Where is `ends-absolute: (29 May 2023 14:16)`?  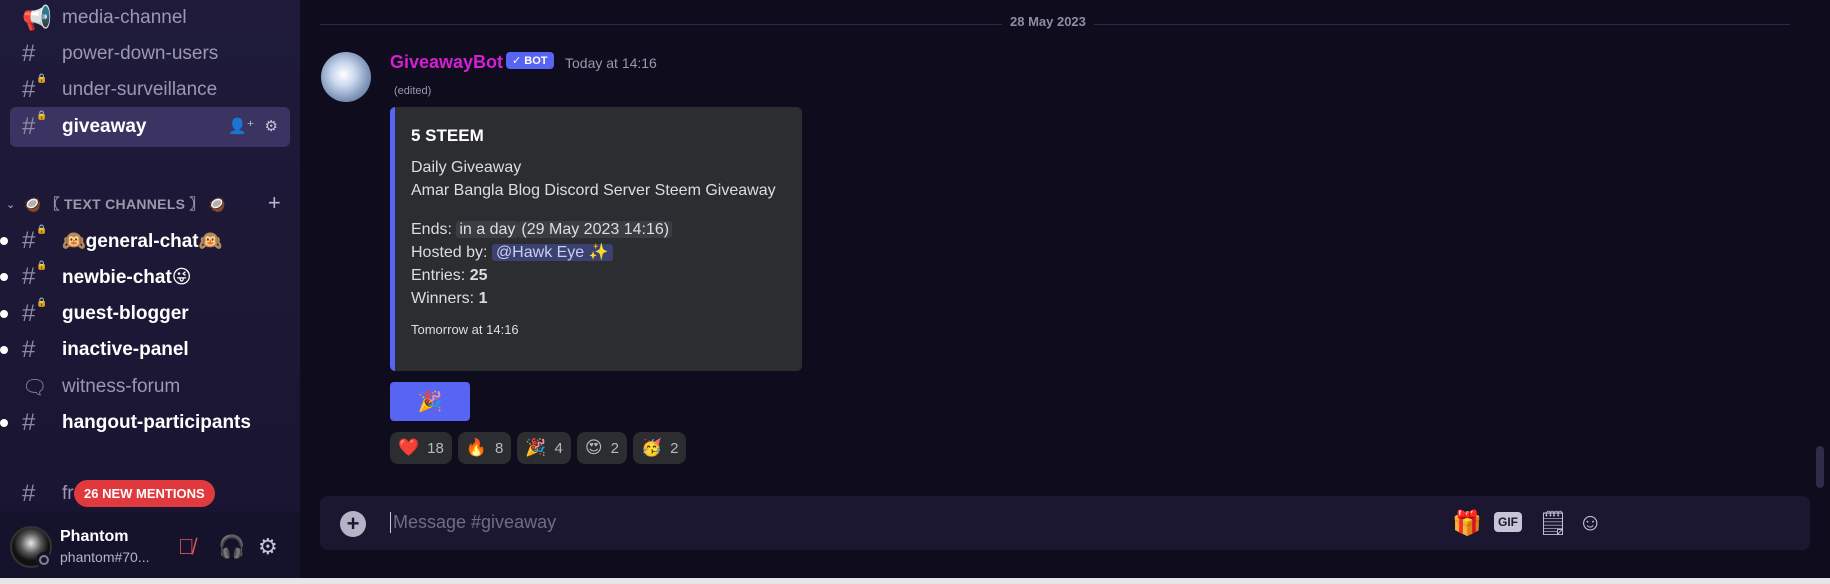 ends-absolute: (29 May 2023 14:16) is located at coordinates (595, 229).